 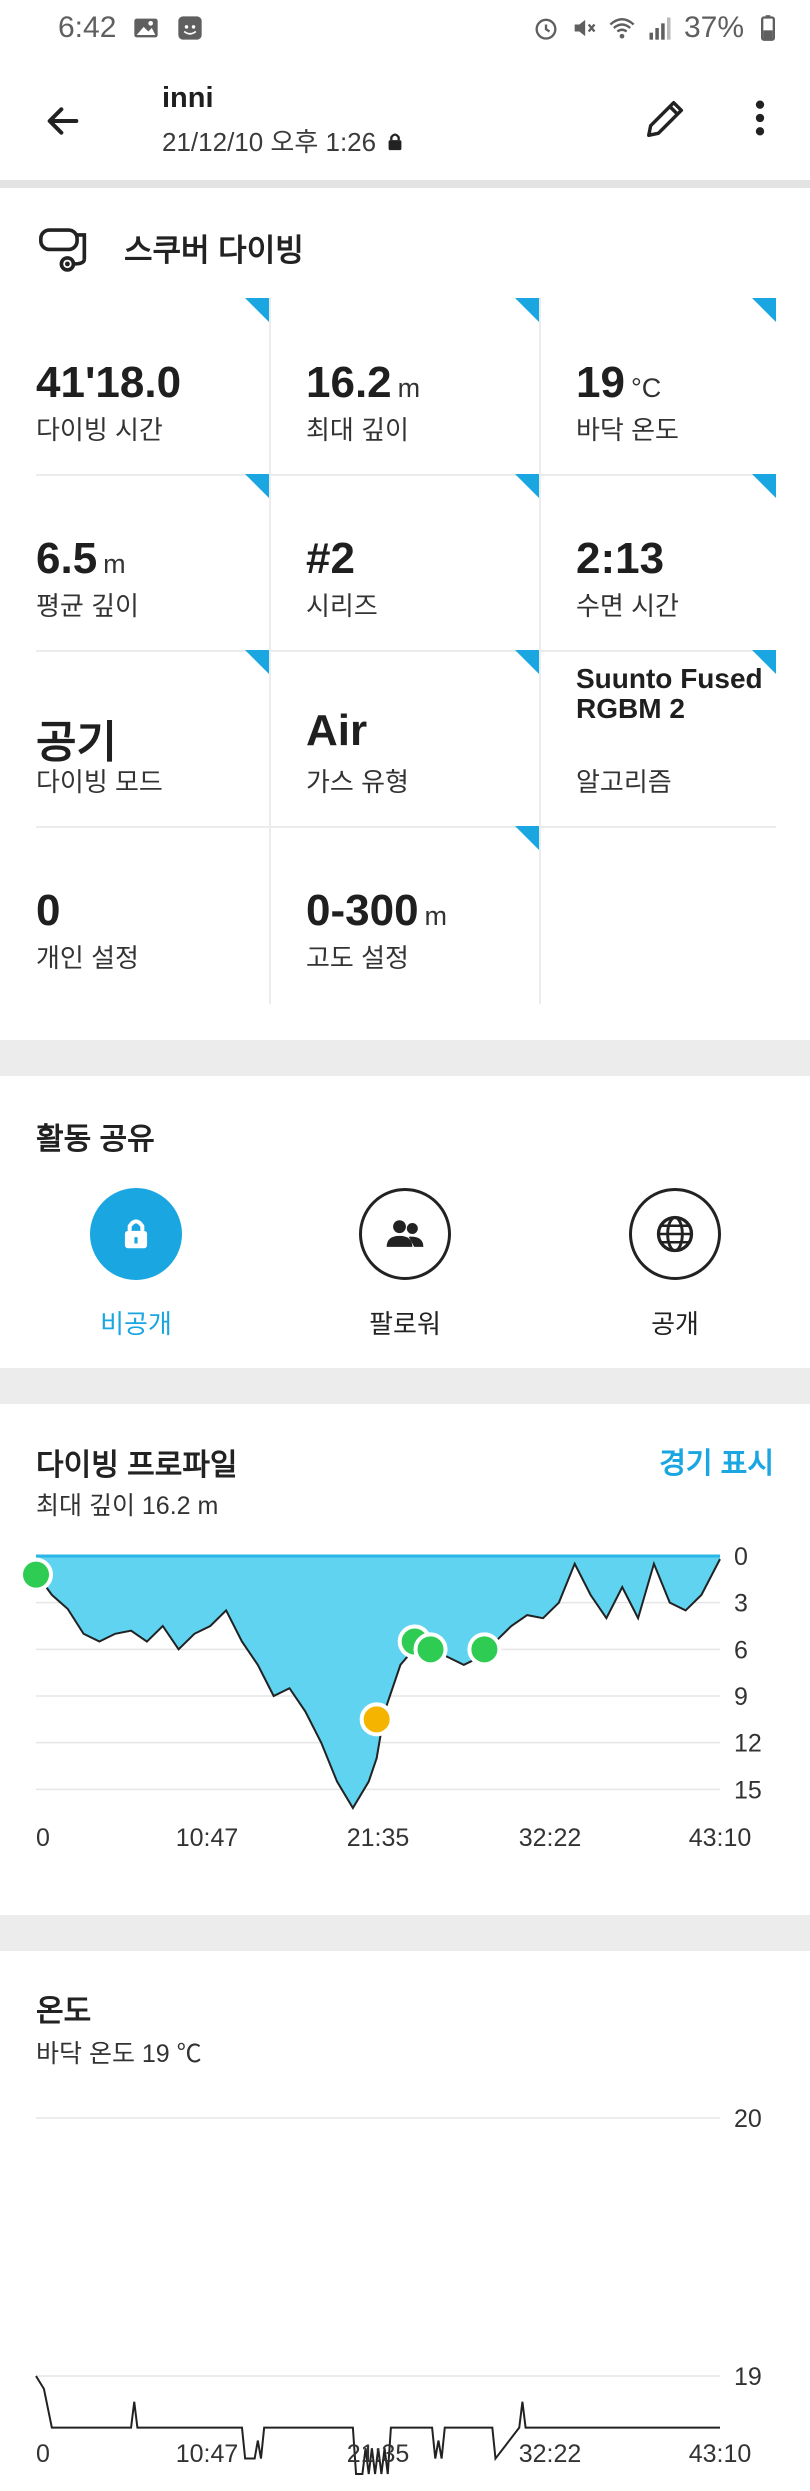 What do you see at coordinates (646, 388) in the screenshot?
I see `stat-unit: °C` at bounding box center [646, 388].